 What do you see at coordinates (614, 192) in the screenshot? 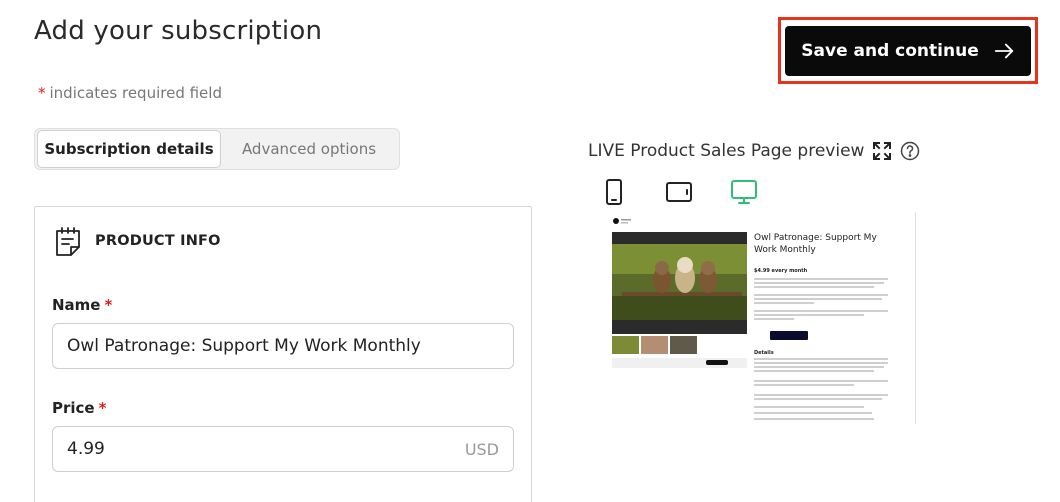
I see `phone-icon` at bounding box center [614, 192].